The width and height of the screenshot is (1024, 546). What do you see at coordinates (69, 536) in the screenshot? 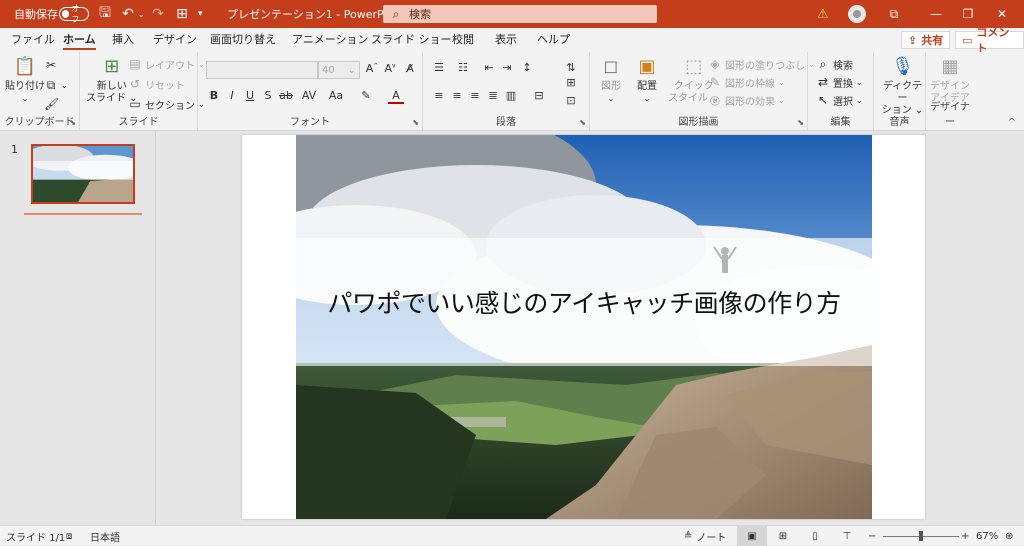
I see `spellcheck-icon: ⧈` at bounding box center [69, 536].